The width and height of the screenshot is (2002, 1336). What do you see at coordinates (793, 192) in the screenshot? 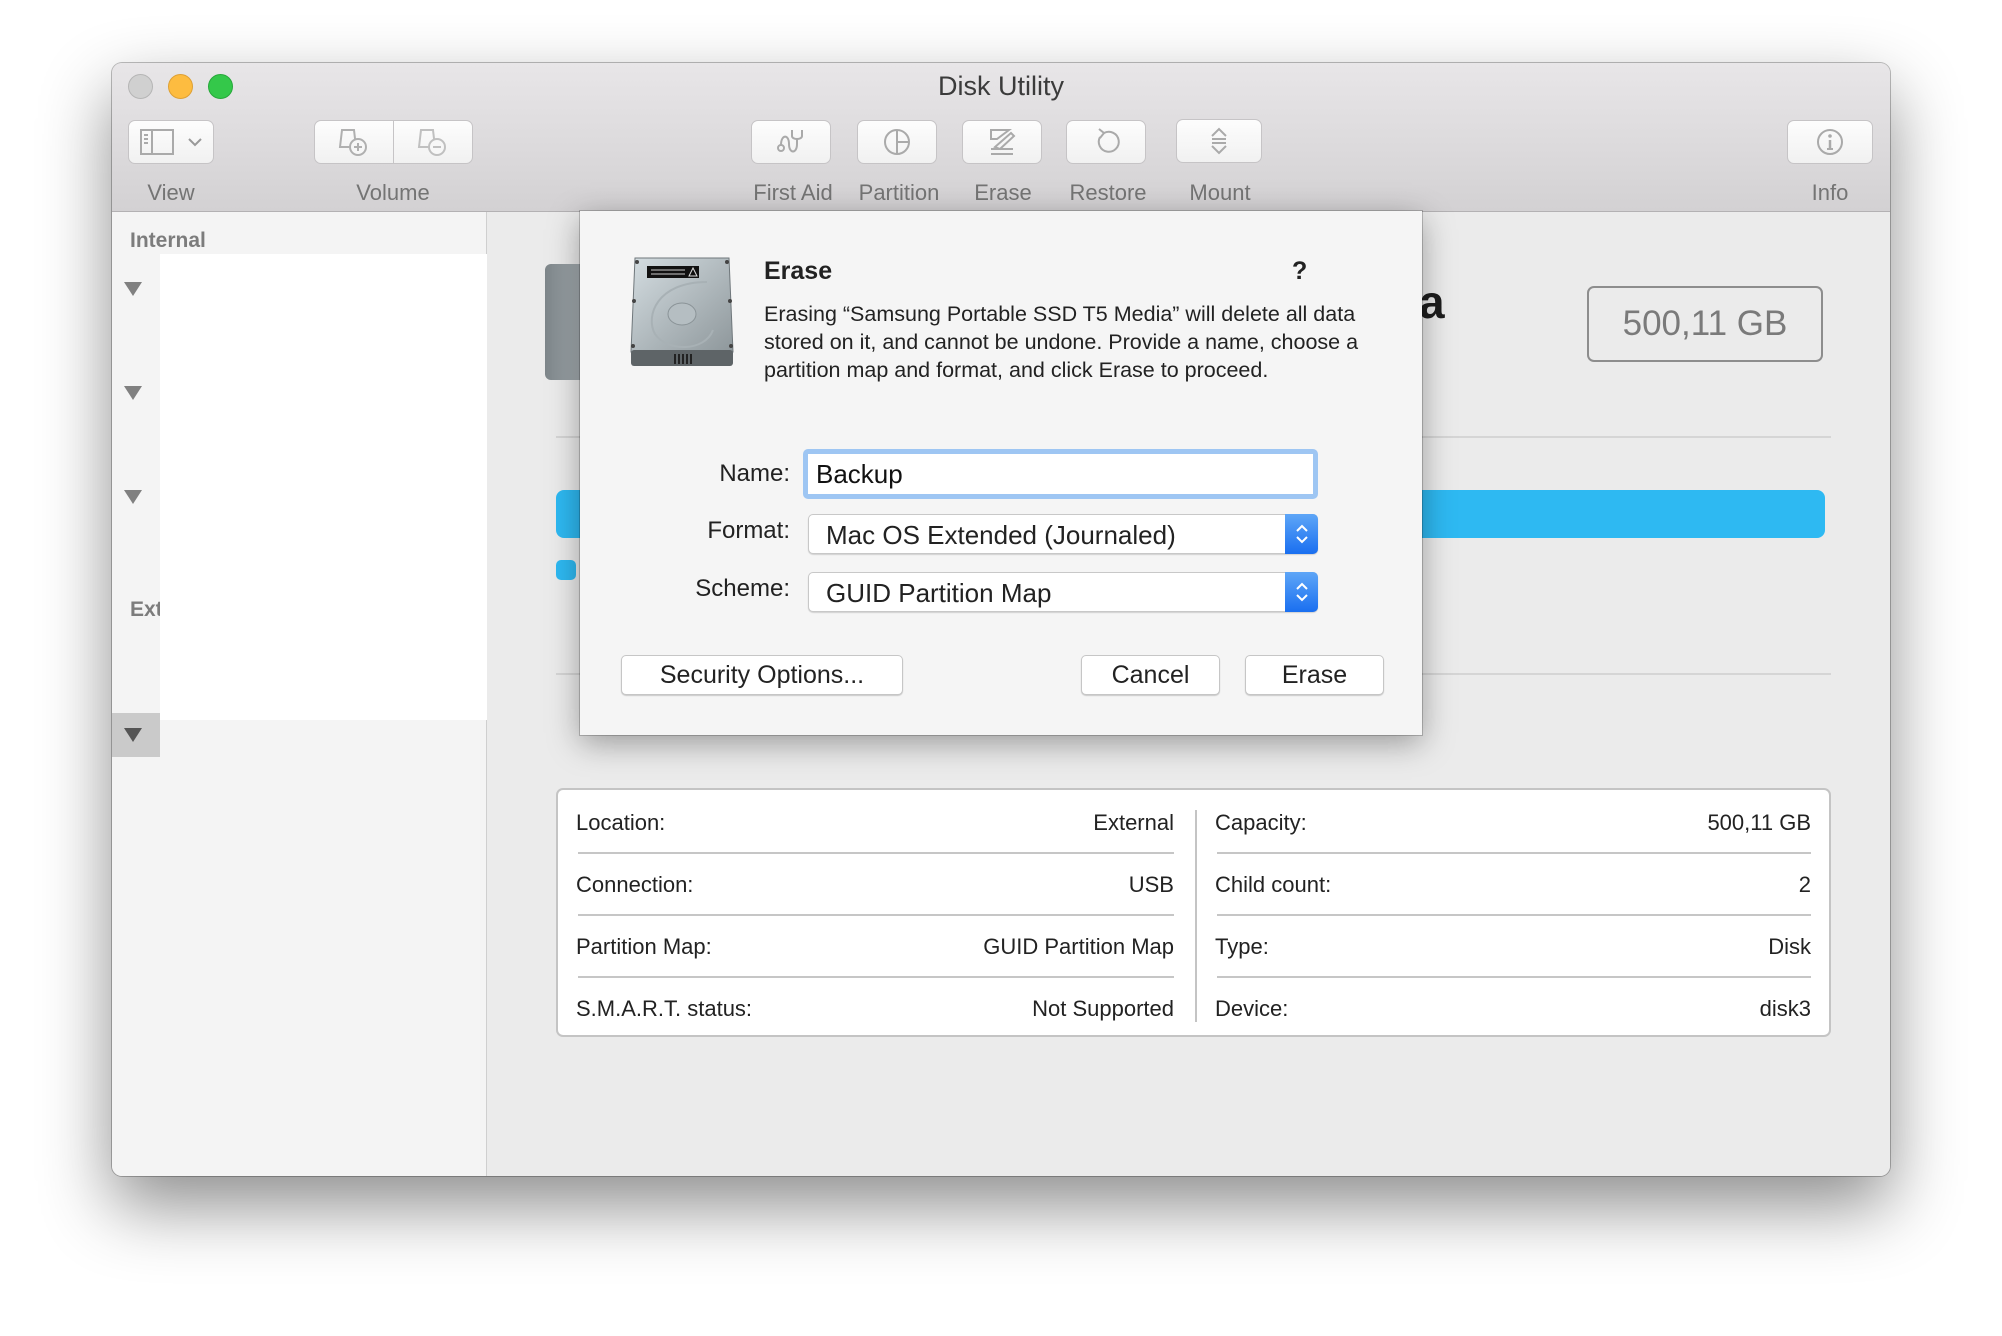
I see `first-aid-label: First Aid` at bounding box center [793, 192].